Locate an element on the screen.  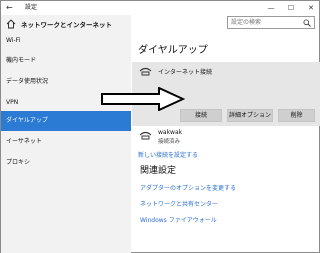
back-arrow-icon: ← is located at coordinates (11, 8).